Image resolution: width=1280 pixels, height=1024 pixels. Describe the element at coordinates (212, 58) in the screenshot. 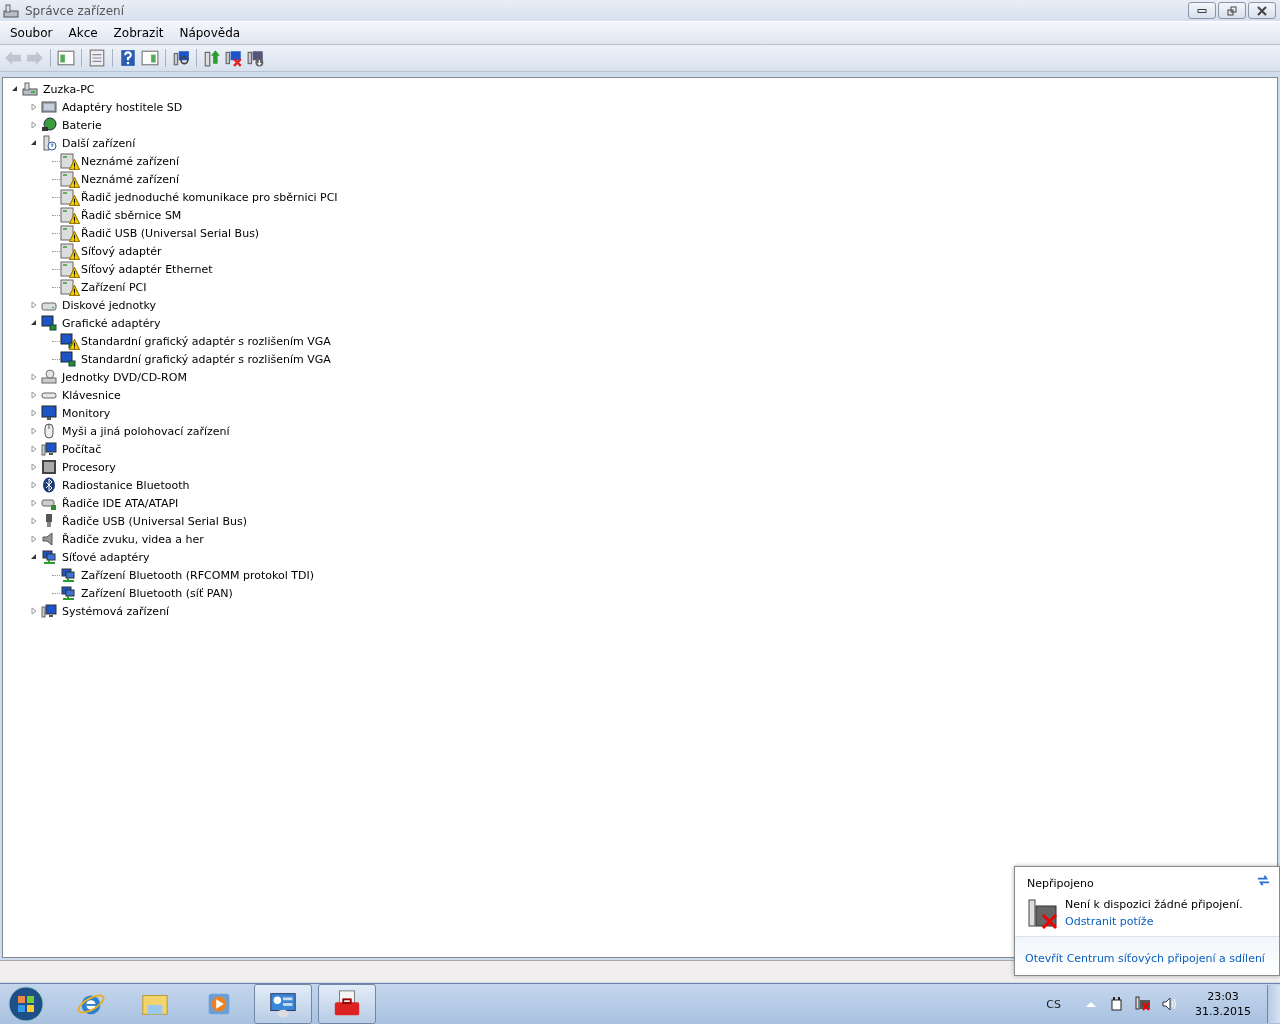

I see `update-driver-icon` at that location.